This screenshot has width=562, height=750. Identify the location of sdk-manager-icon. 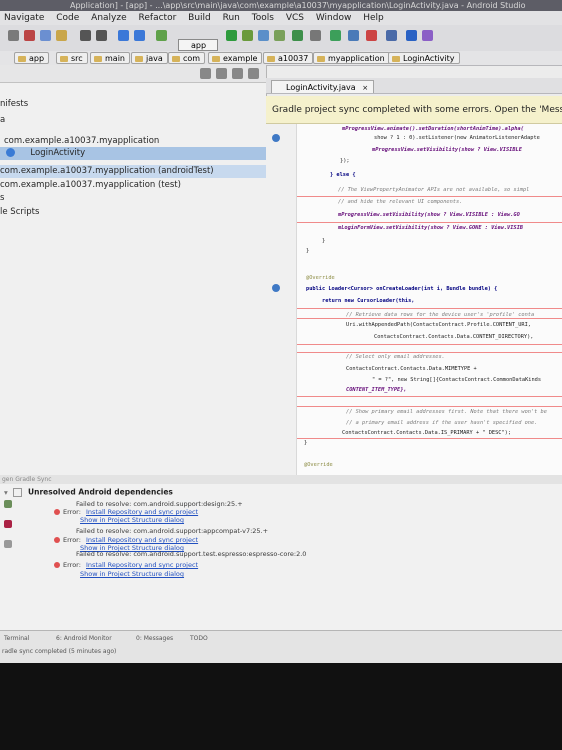
(335, 35).